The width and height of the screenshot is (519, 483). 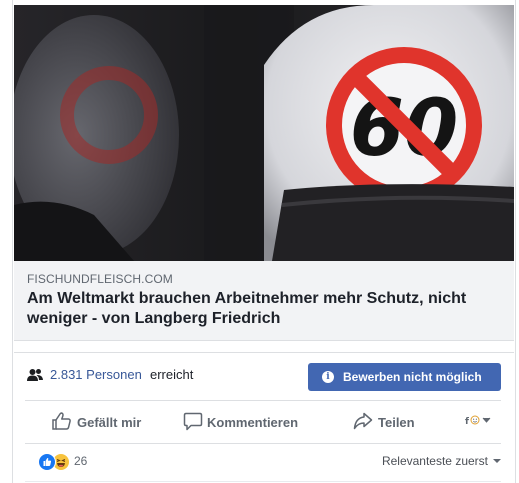 I want to click on comment-sort-dropdown: Relevanteste zuerst, so click(x=441, y=461).